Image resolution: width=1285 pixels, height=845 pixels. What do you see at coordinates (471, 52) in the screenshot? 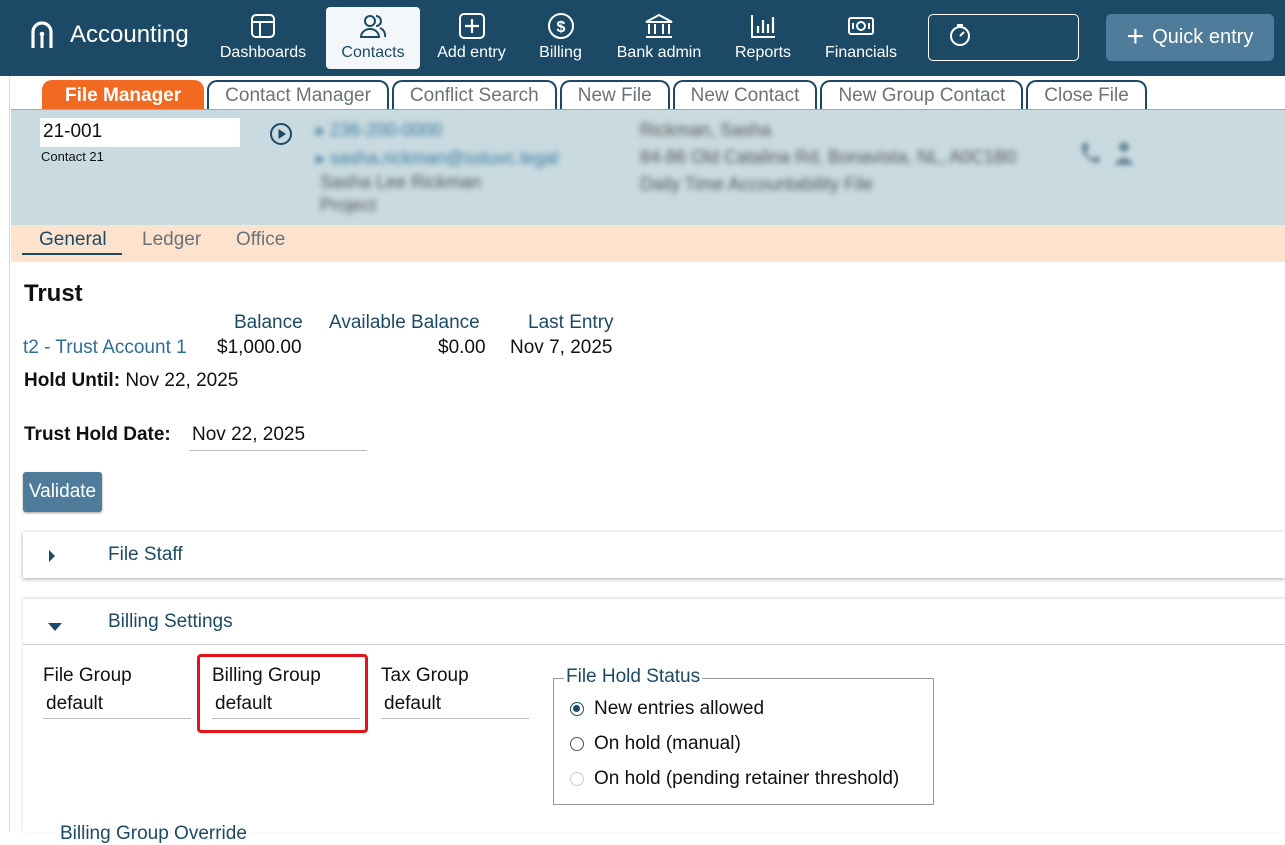
I see `nav-label: Add entry` at bounding box center [471, 52].